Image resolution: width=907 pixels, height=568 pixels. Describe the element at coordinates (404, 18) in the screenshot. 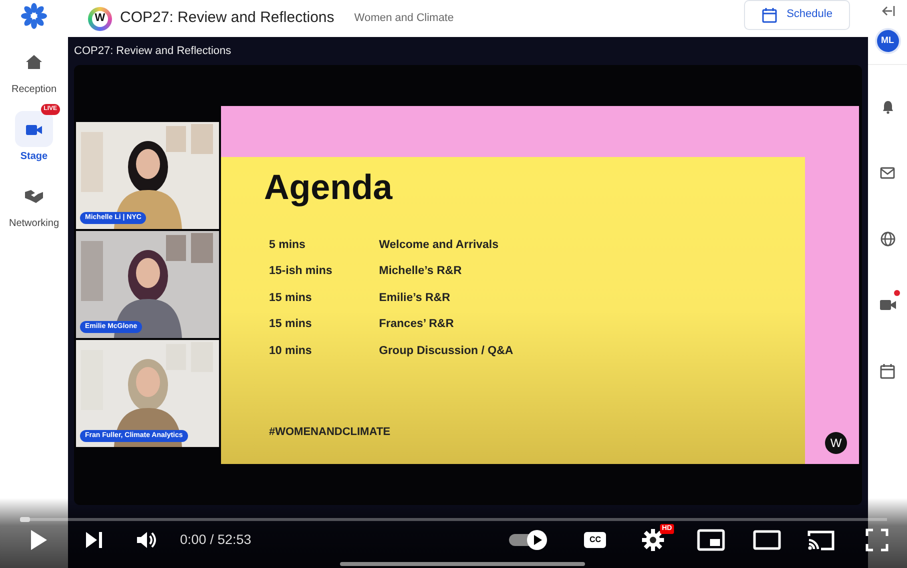

I see `event-subtitle: Women and Climate` at that location.